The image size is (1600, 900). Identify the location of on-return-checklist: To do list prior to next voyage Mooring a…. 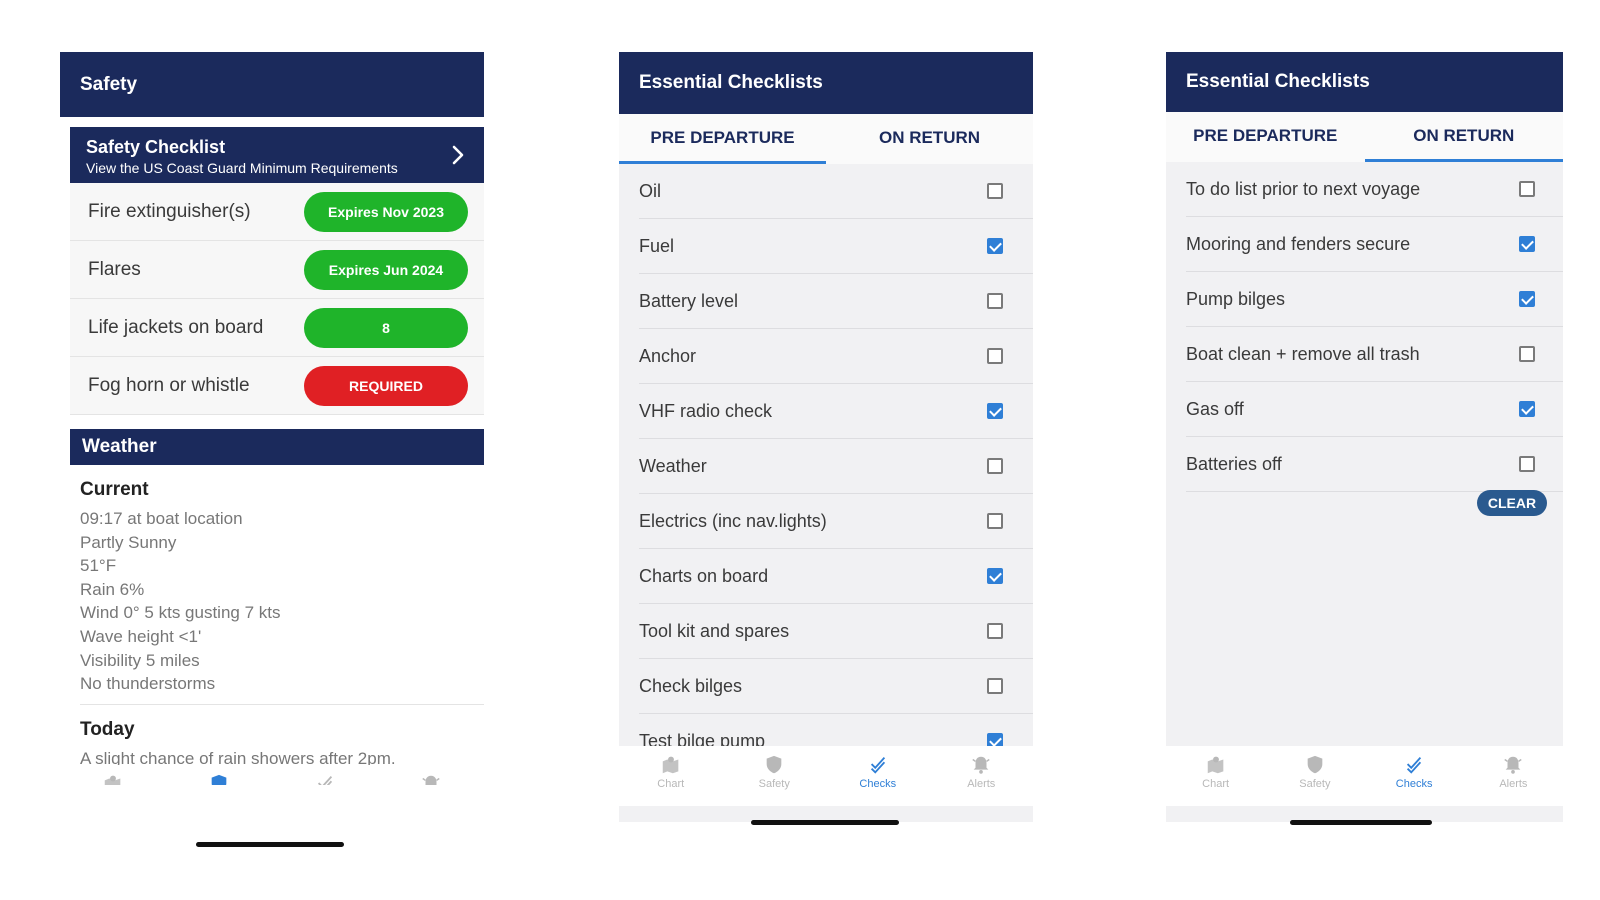
(1364, 327).